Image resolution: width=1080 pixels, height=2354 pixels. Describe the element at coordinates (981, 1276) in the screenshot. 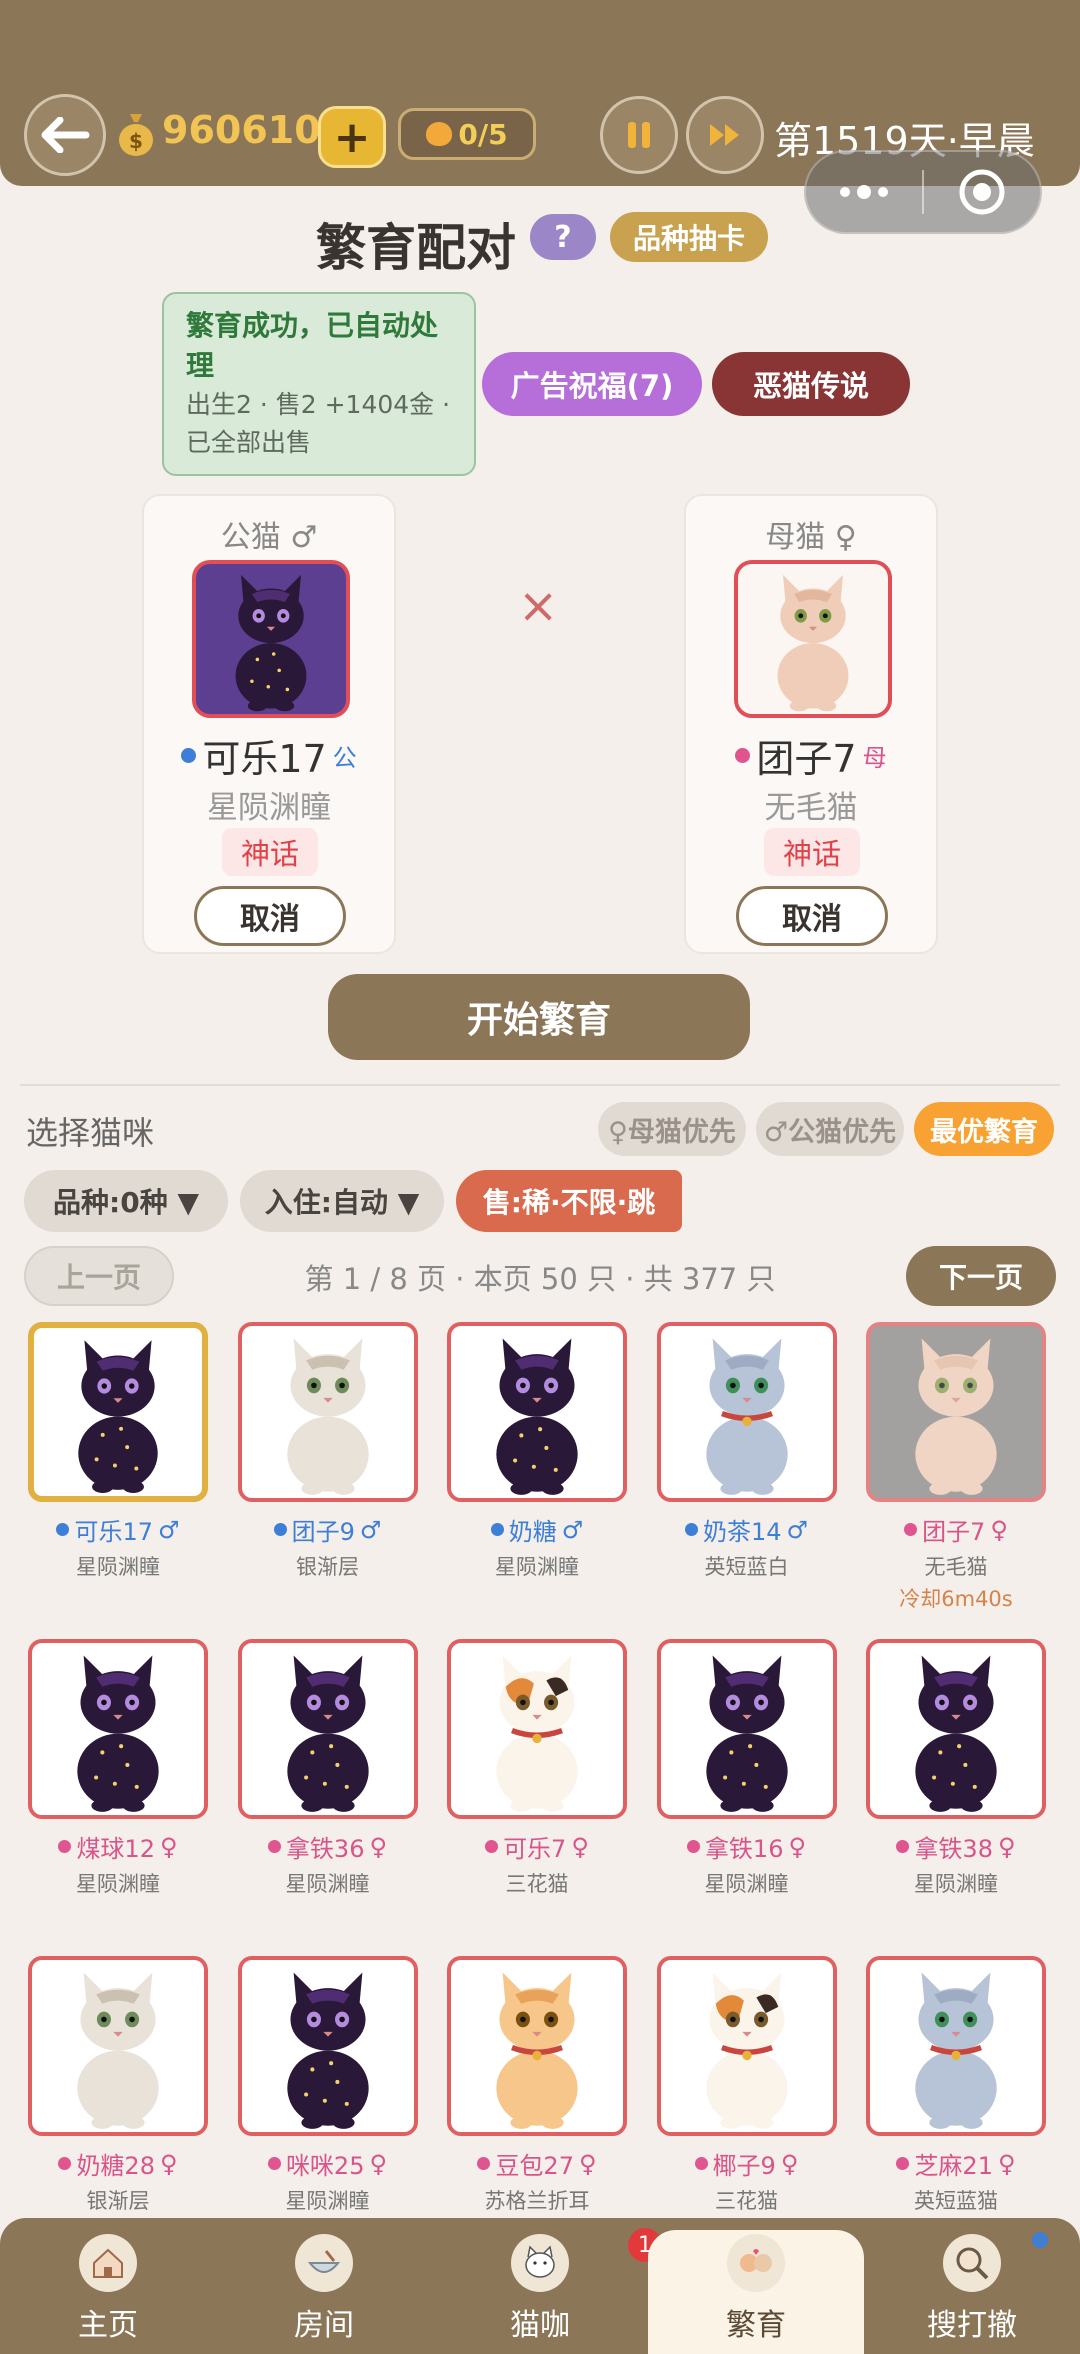

I see `next-page-button: 下一页` at that location.